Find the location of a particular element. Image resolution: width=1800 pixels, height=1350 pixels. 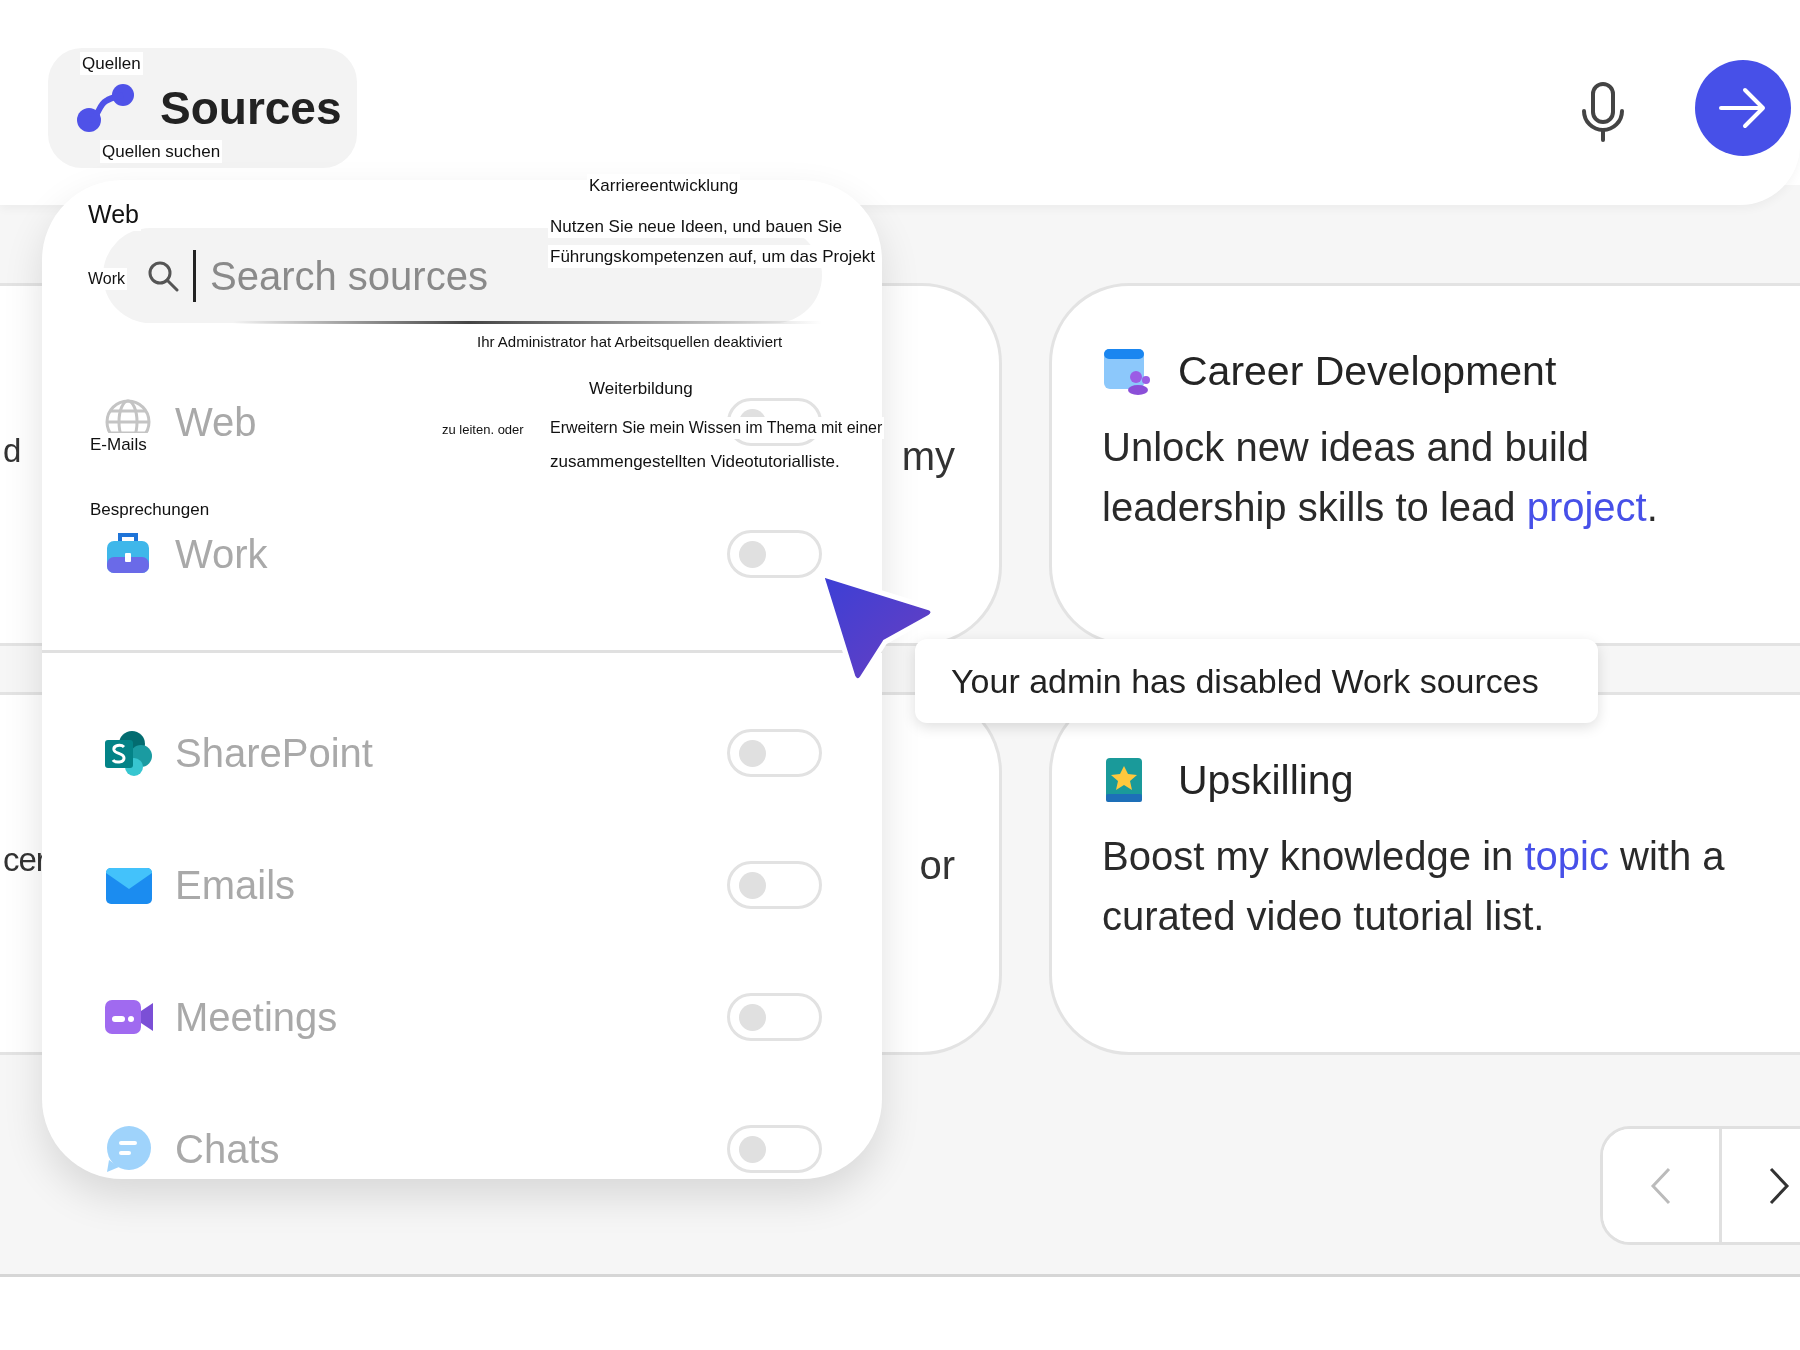

sharepoint-icon is located at coordinates (129, 753).